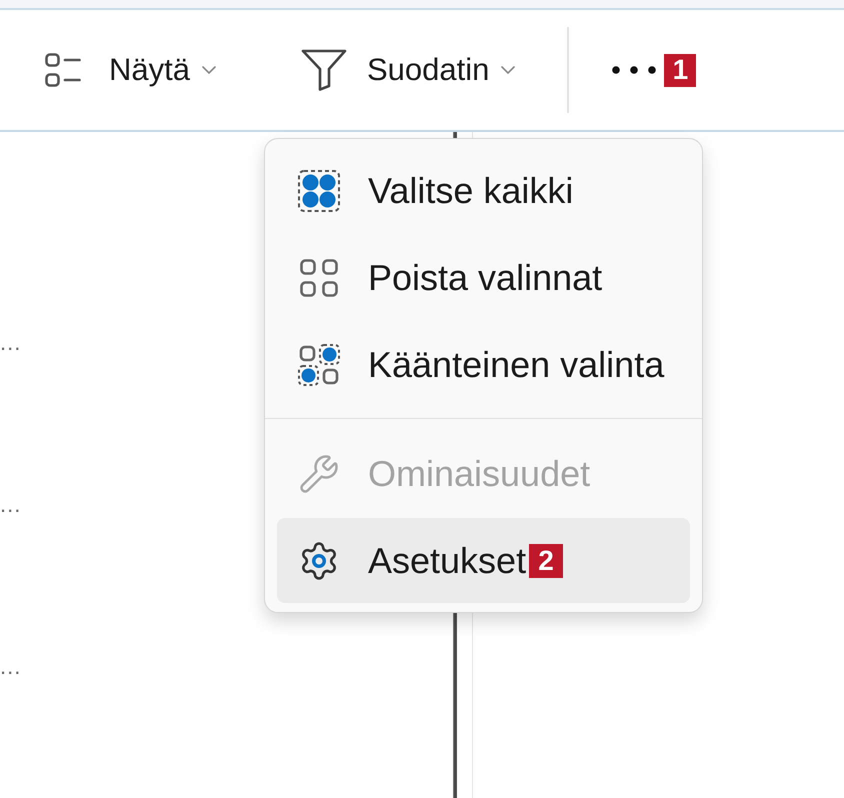 This screenshot has width=844, height=798. What do you see at coordinates (319, 365) in the screenshot?
I see `mixed-grid-icon` at bounding box center [319, 365].